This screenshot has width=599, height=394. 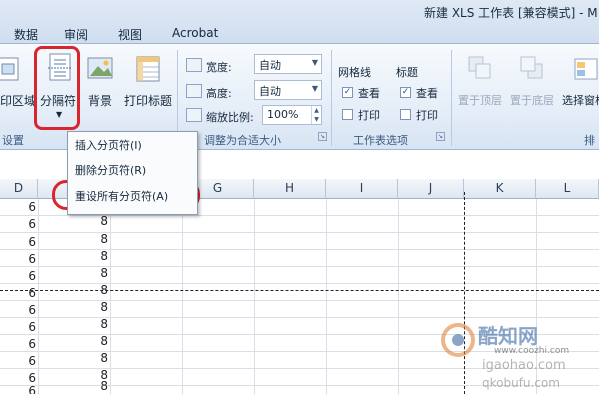 What do you see at coordinates (242, 140) in the screenshot?
I see `scale-to-fit-group-label: 调整为合适大小` at bounding box center [242, 140].